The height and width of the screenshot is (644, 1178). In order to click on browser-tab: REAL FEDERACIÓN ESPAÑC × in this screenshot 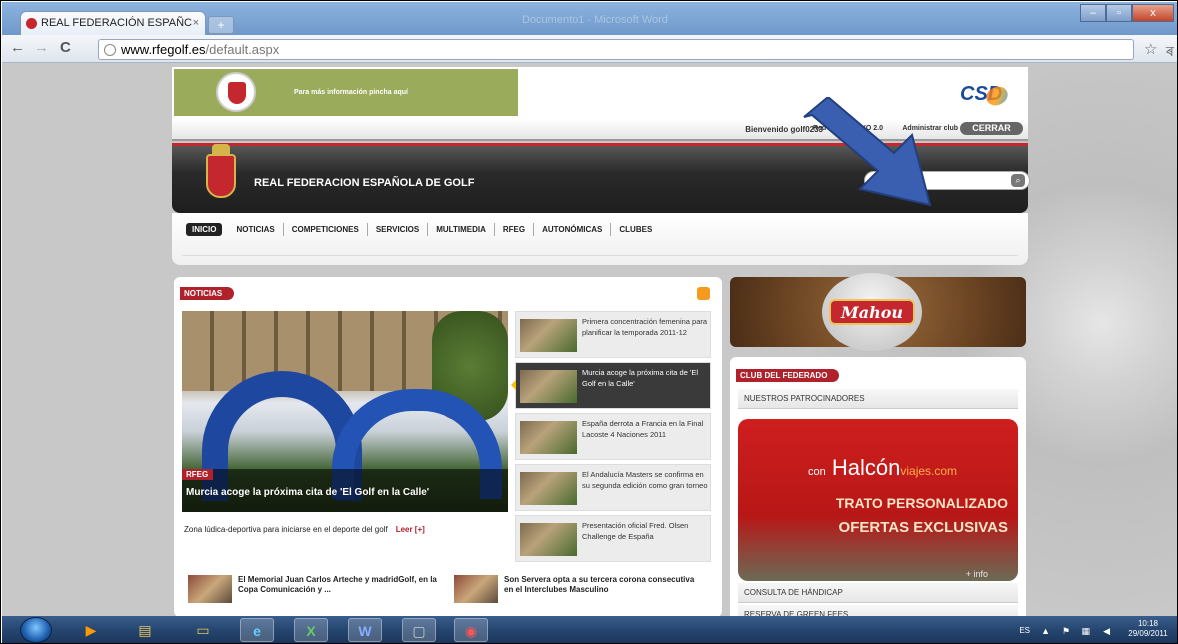, I will do `click(113, 23)`.